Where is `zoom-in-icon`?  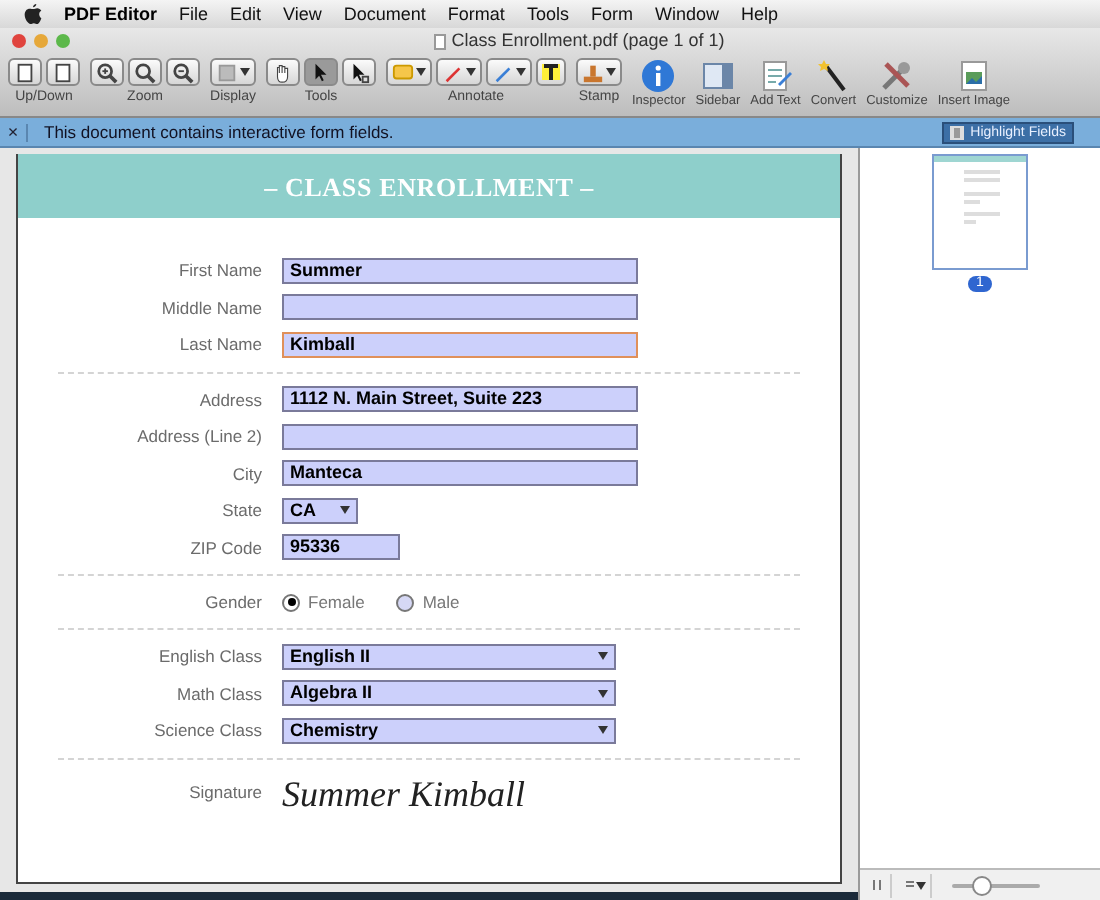 zoom-in-icon is located at coordinates (107, 72).